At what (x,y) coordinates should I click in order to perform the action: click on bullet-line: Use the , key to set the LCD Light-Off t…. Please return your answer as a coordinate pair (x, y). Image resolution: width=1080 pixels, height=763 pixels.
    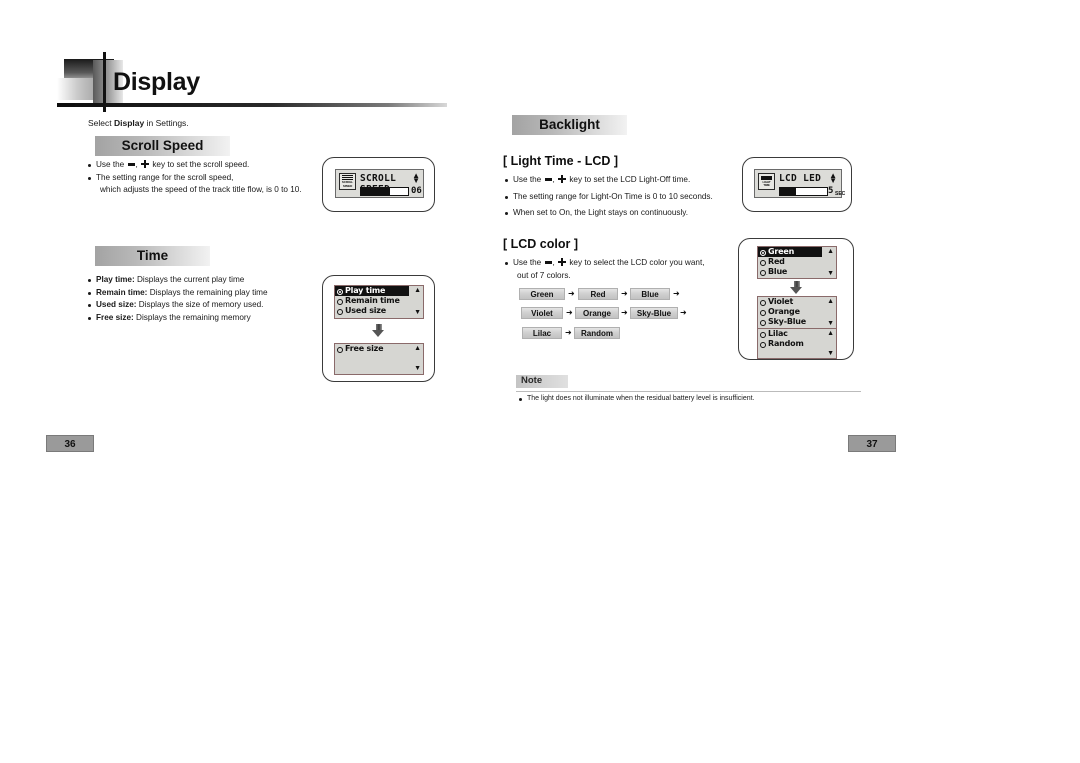
    Looking at the image, I should click on (609, 180).